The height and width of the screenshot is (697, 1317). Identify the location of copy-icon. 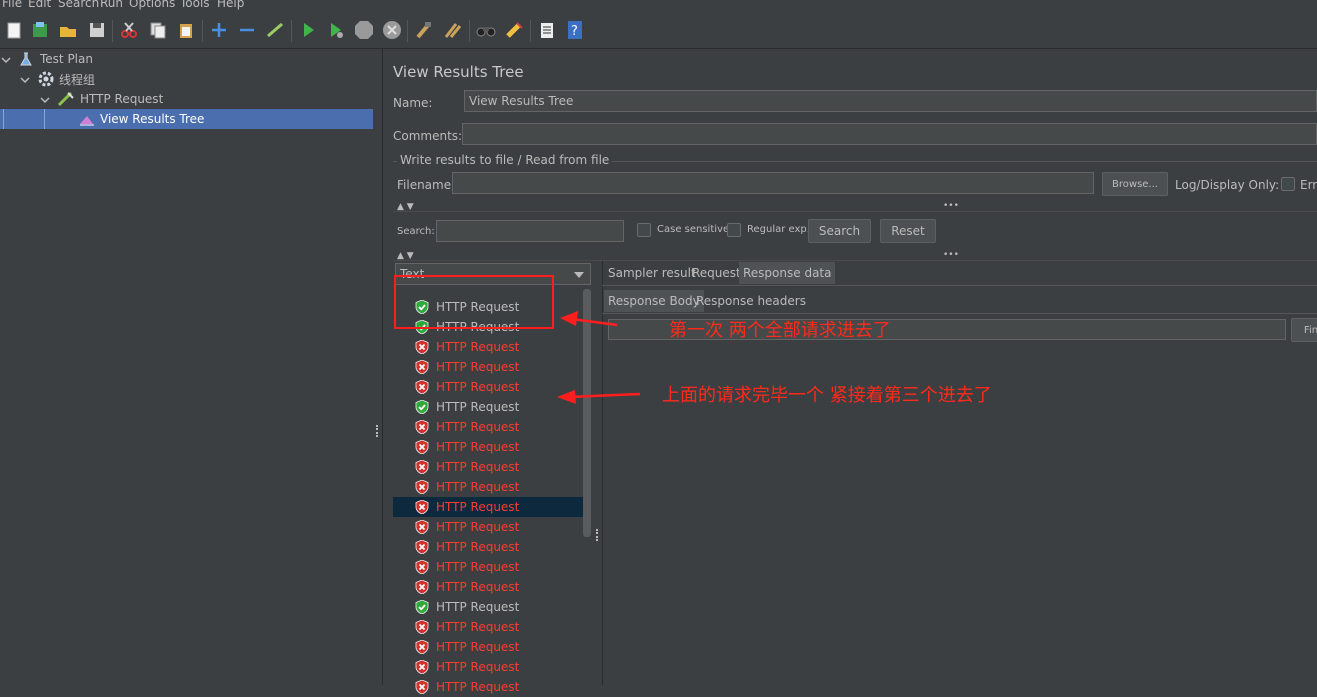
(158, 30).